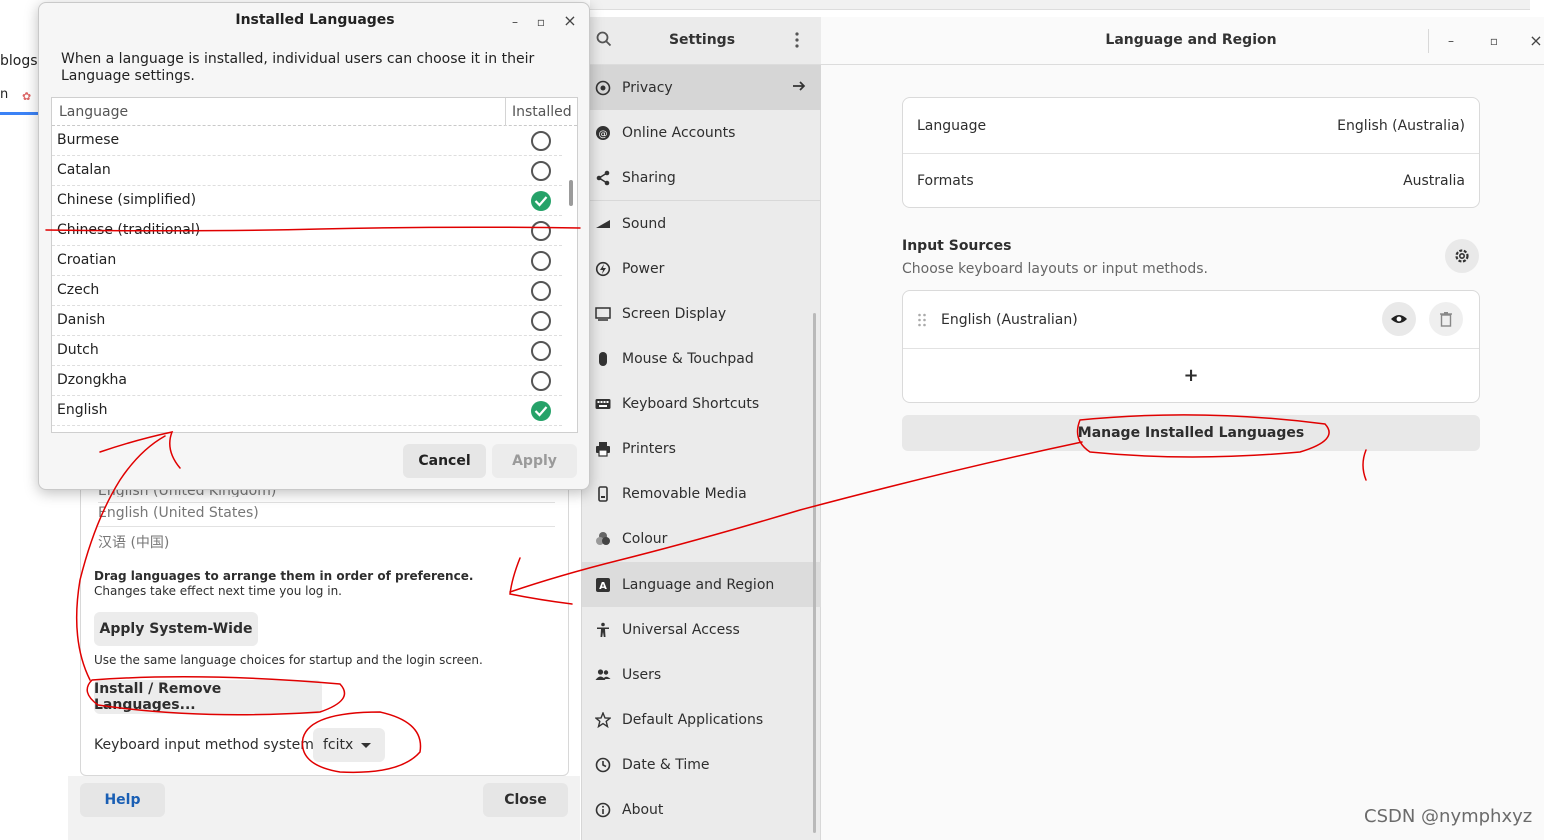 Image resolution: width=1544 pixels, height=840 pixels. What do you see at coordinates (649, 177) in the screenshot?
I see `sidebar-item-label: Sharing` at bounding box center [649, 177].